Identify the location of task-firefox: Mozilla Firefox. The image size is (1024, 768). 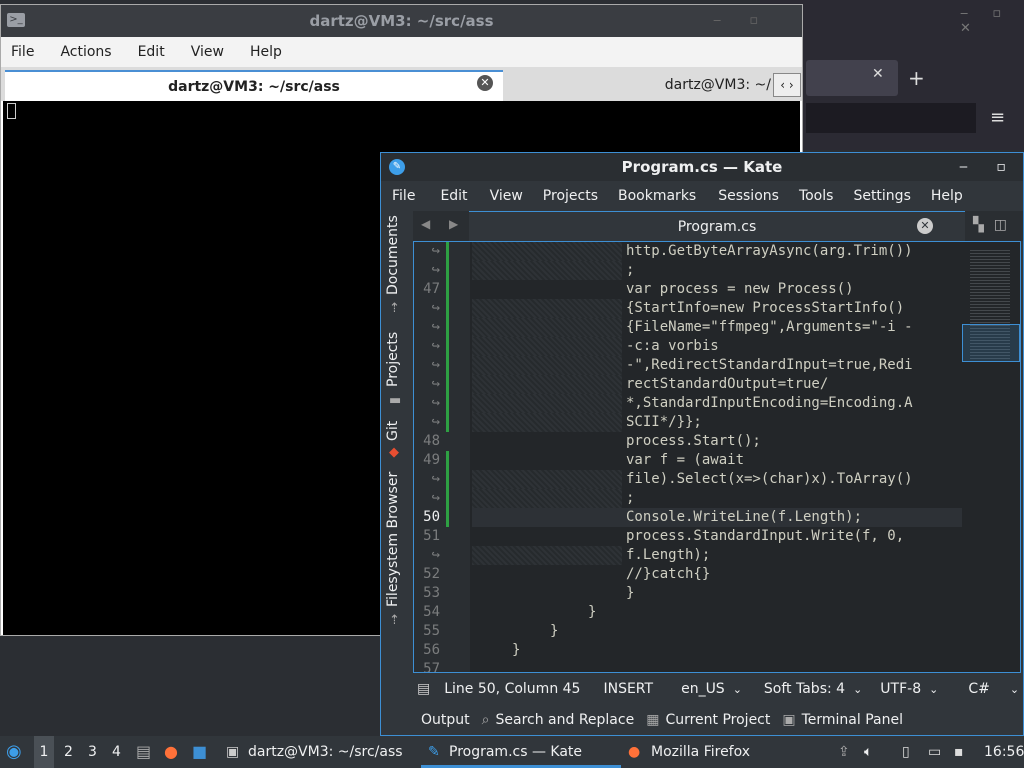
(700, 752).